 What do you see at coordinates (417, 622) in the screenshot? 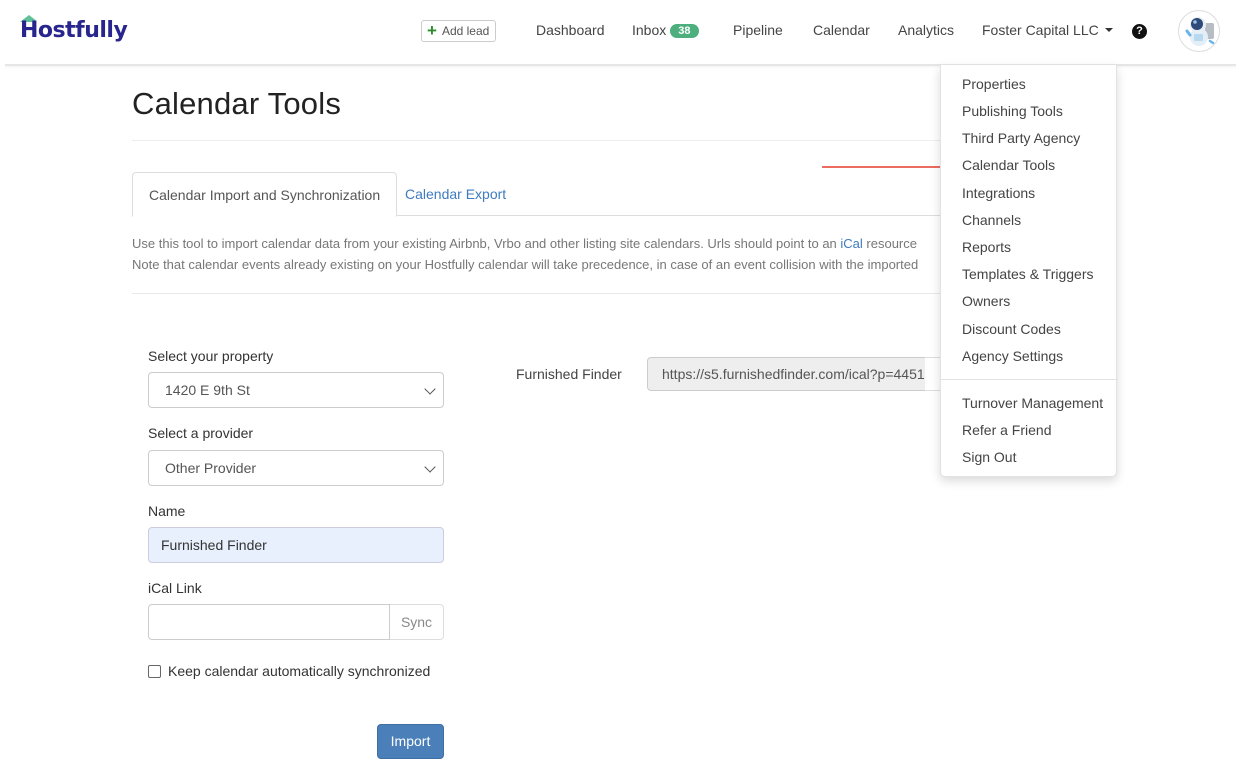
I see `sync-button: Sync` at bounding box center [417, 622].